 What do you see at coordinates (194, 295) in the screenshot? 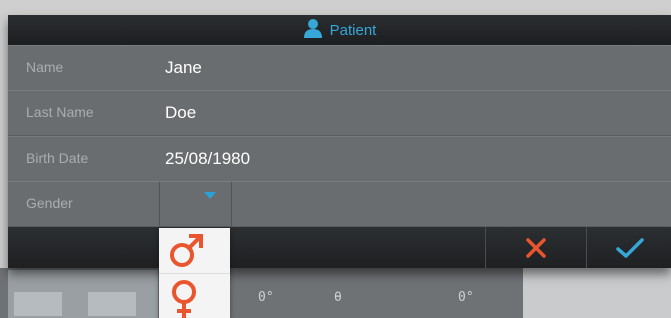
I see `gender-option-female` at bounding box center [194, 295].